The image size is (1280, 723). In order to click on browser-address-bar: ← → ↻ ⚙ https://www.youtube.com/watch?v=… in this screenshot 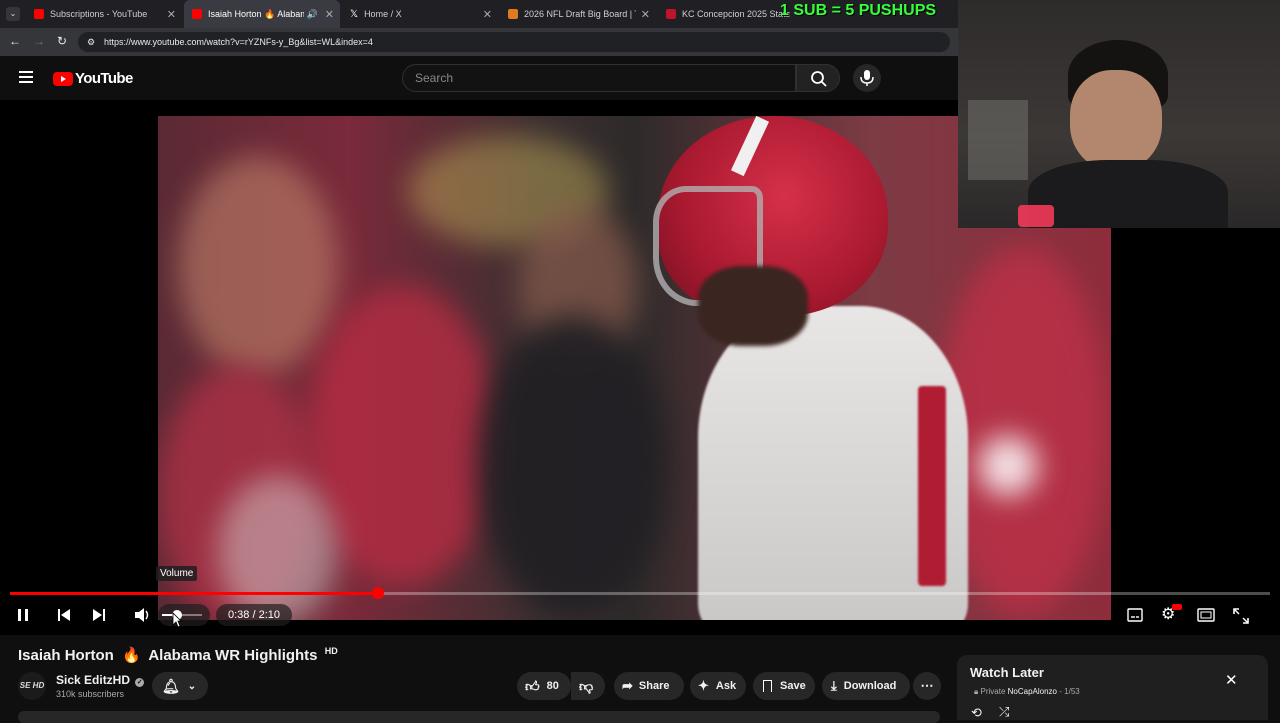, I will do `click(479, 42)`.